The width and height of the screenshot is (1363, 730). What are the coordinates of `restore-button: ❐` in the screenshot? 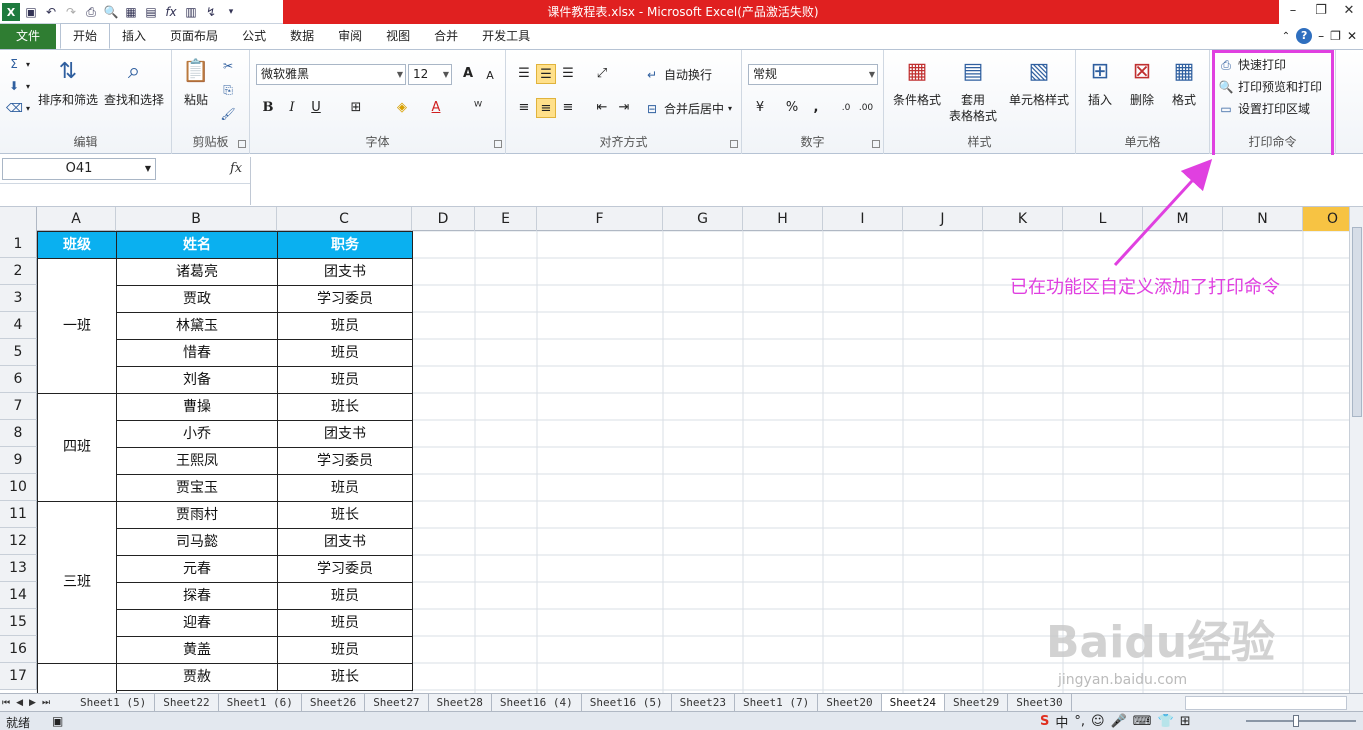 It's located at (1321, 12).